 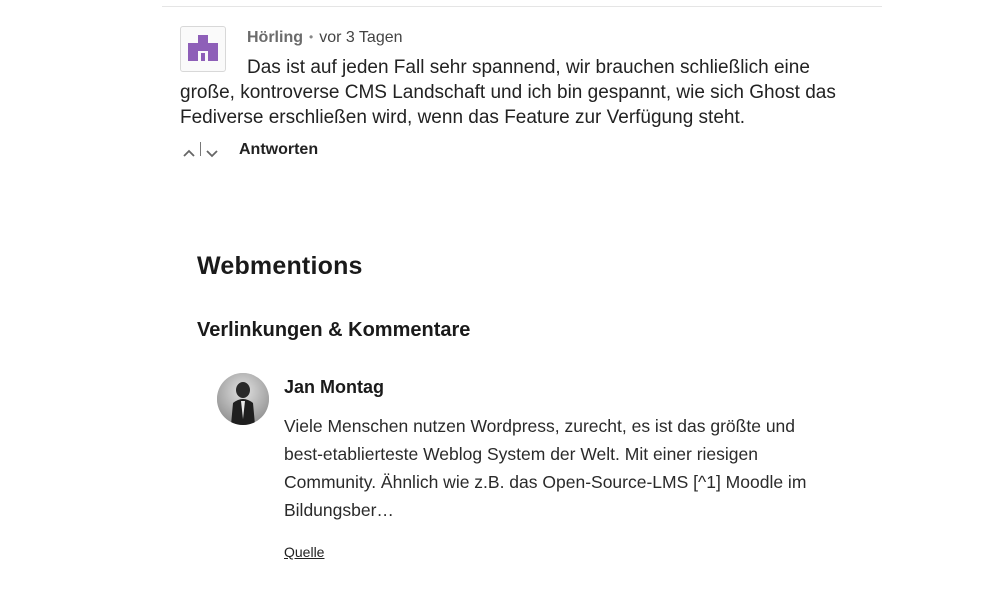 I want to click on reply-button: Antworten, so click(x=278, y=150).